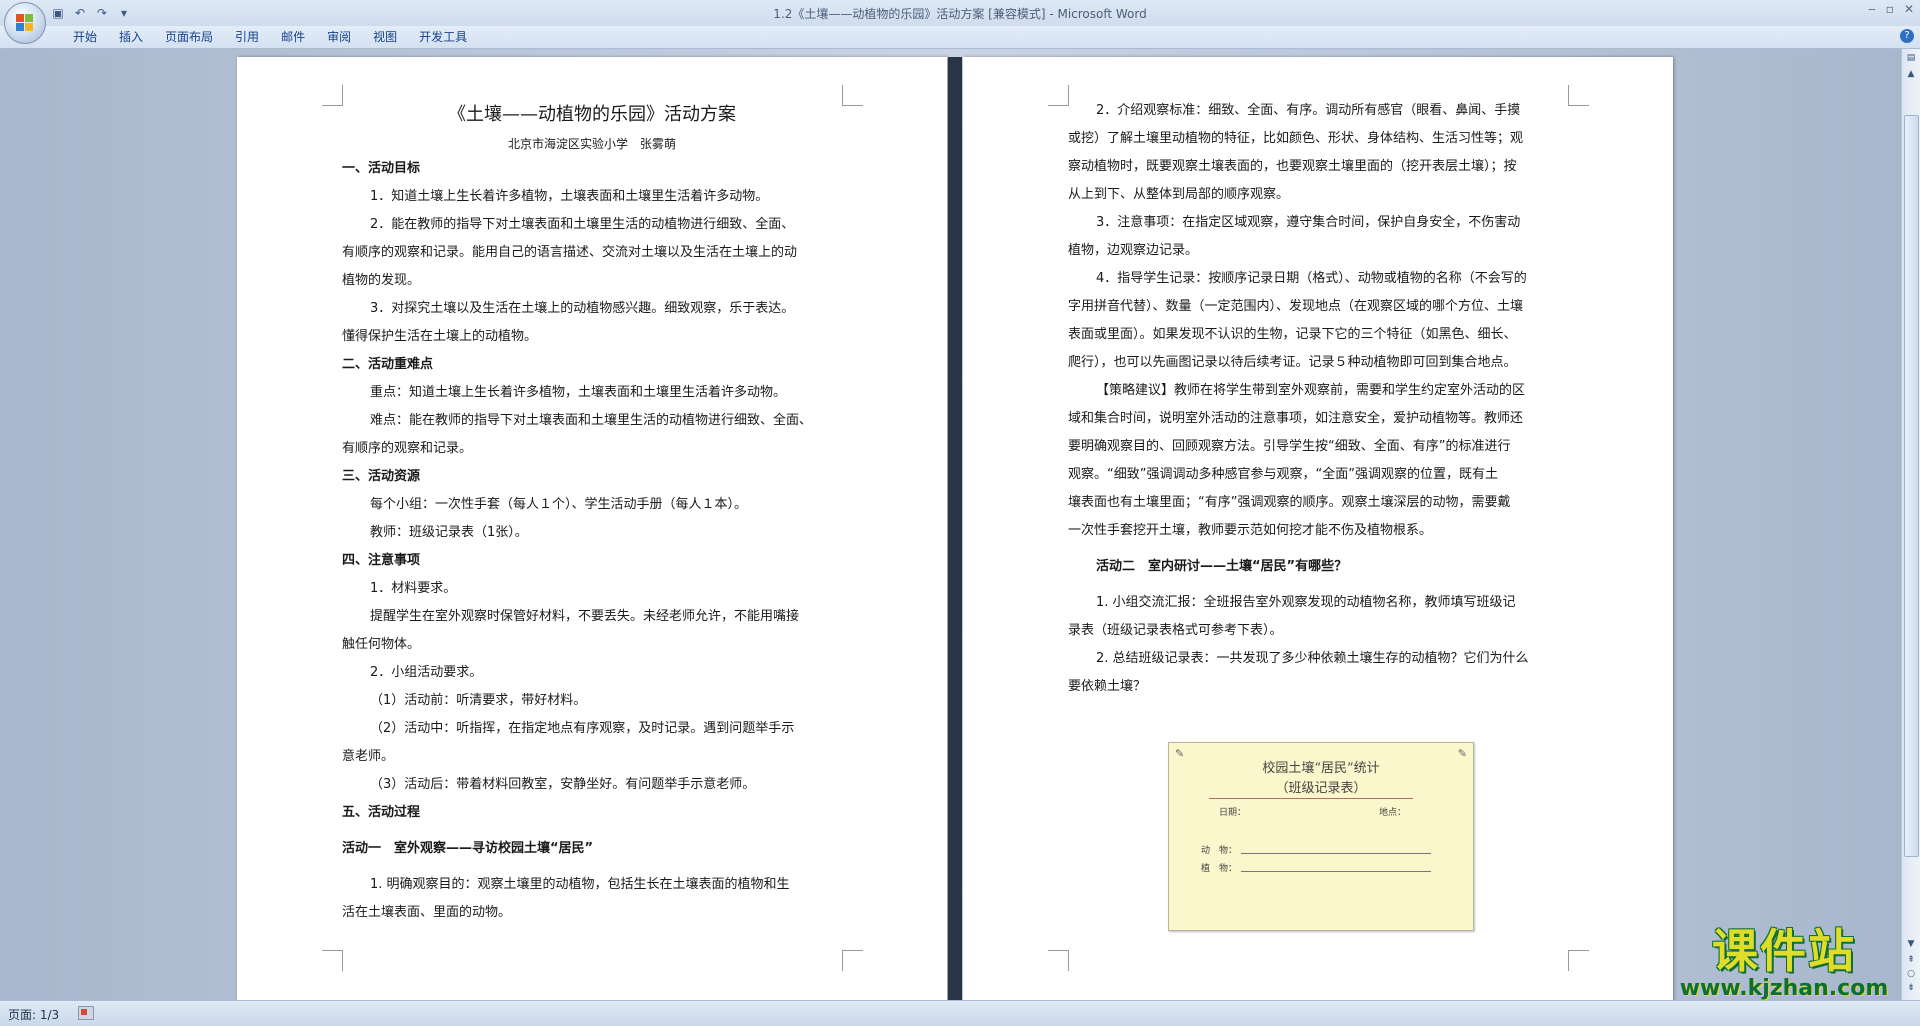 Image resolution: width=1920 pixels, height=1026 pixels. Describe the element at coordinates (1292, 362) in the screenshot. I see `paragraph-line: 爬行），也可以先画图记录以待后续考证。记录５种动植物即可回到集合地点。` at that location.